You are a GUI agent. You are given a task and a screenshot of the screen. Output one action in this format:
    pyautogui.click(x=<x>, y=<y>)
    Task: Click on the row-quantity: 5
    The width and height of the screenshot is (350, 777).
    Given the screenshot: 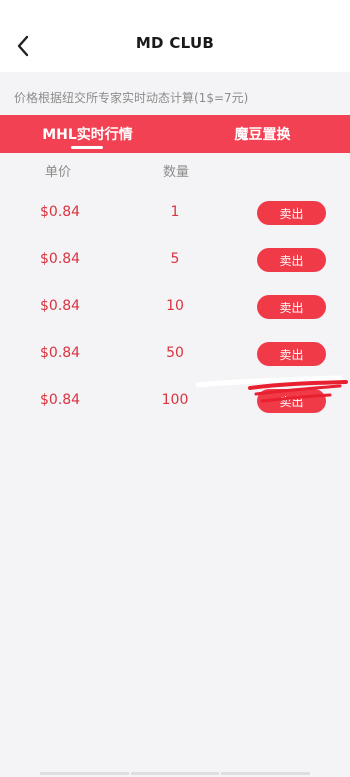 What is the action you would take?
    pyautogui.click(x=175, y=259)
    